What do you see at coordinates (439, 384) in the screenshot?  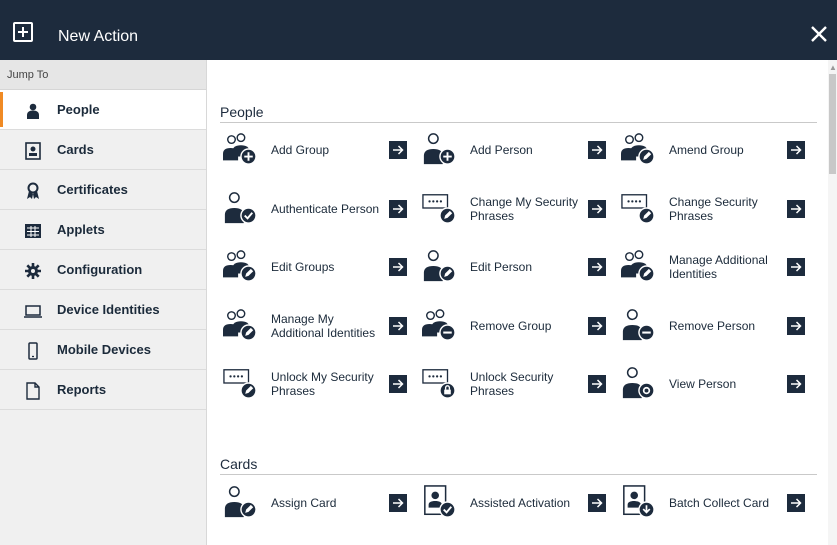 I see `phrase-lock-icon` at bounding box center [439, 384].